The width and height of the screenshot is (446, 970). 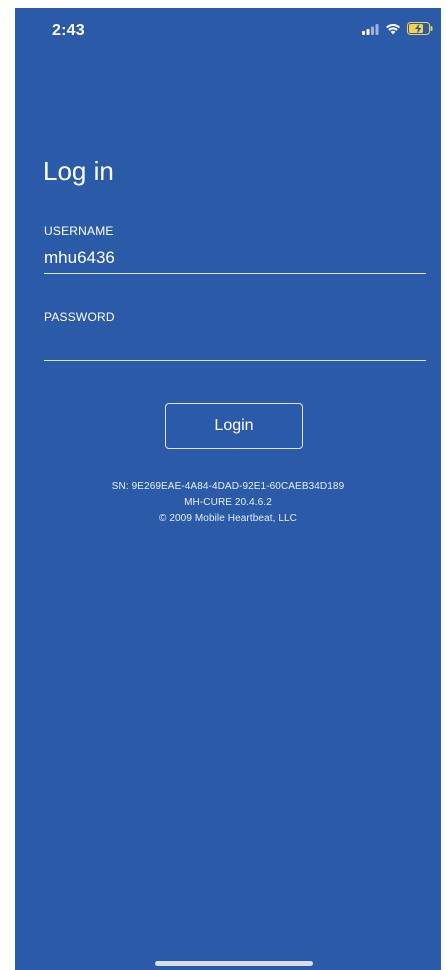 What do you see at coordinates (235, 360) in the screenshot?
I see `password-underline` at bounding box center [235, 360].